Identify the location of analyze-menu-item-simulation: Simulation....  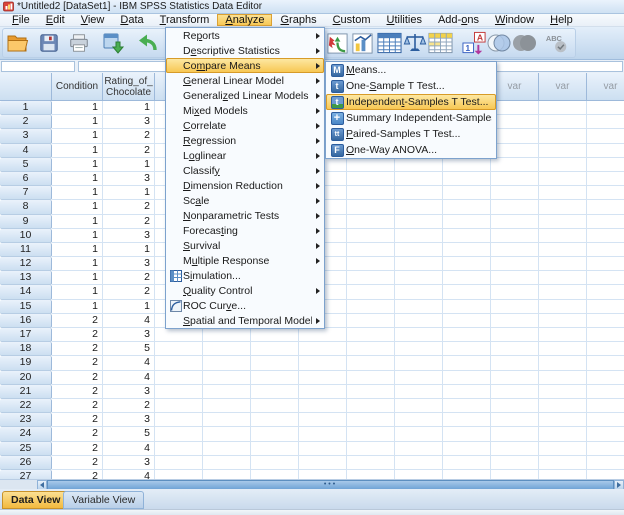
(245, 275).